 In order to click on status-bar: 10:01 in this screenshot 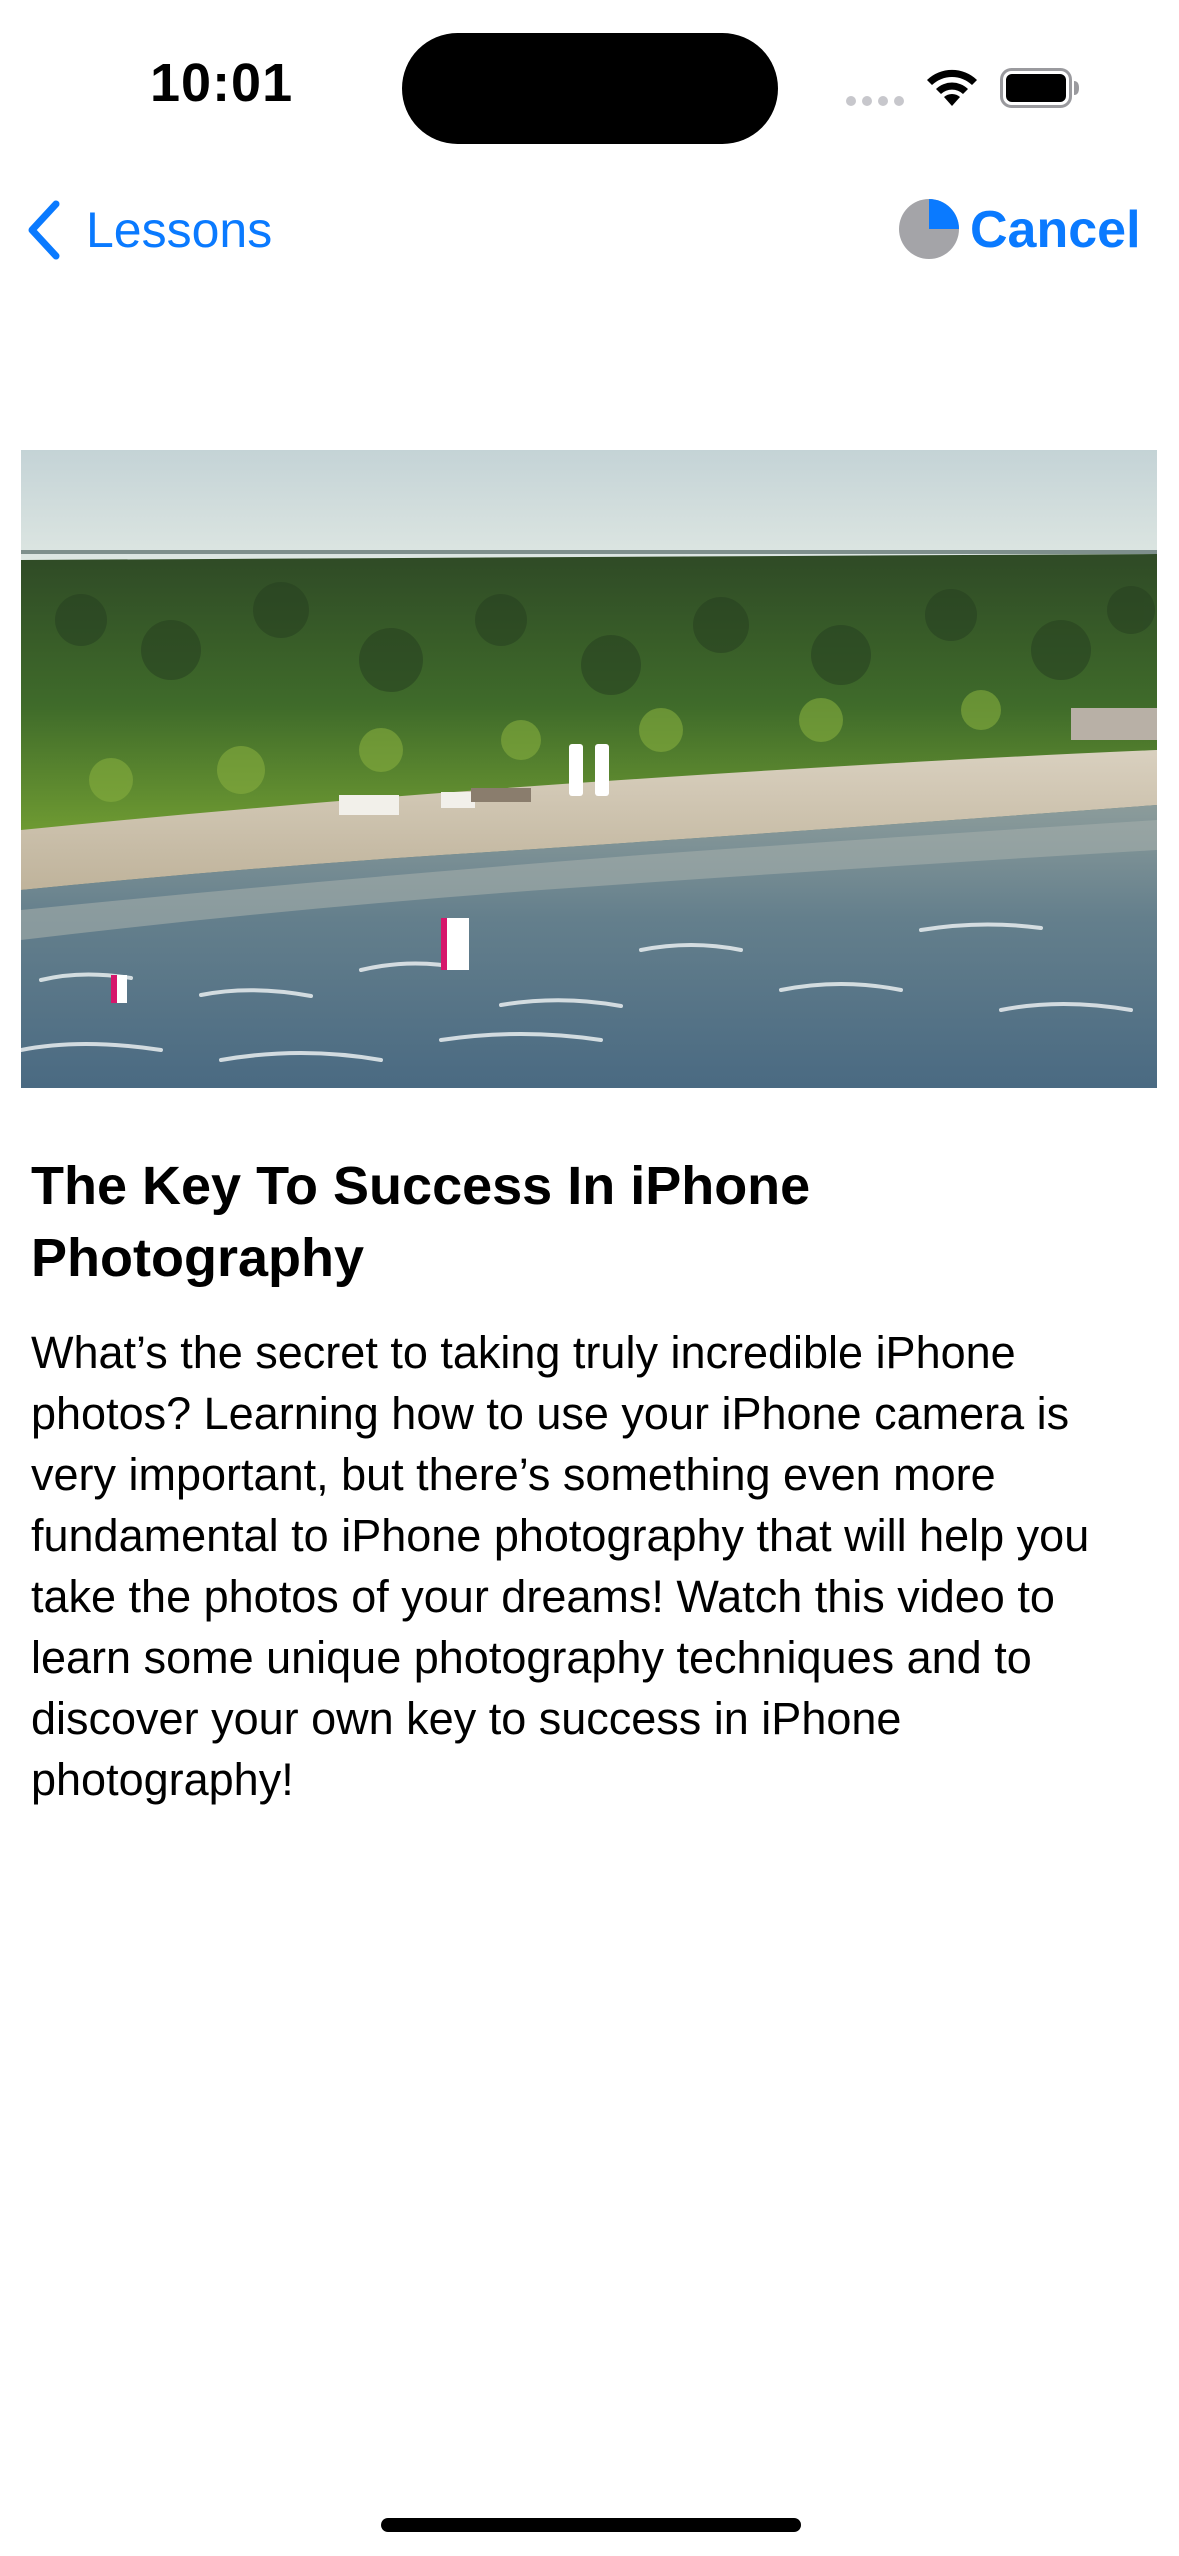, I will do `click(589, 85)`.